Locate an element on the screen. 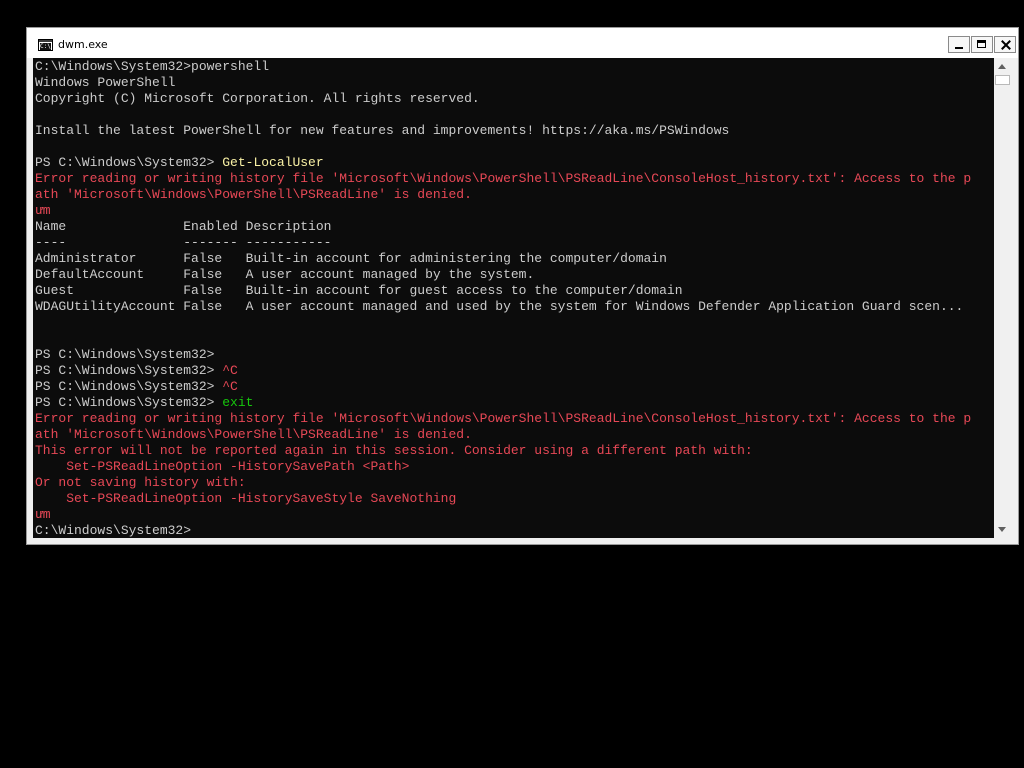 The height and width of the screenshot is (768, 1024). window-controls is located at coordinates (982, 44).